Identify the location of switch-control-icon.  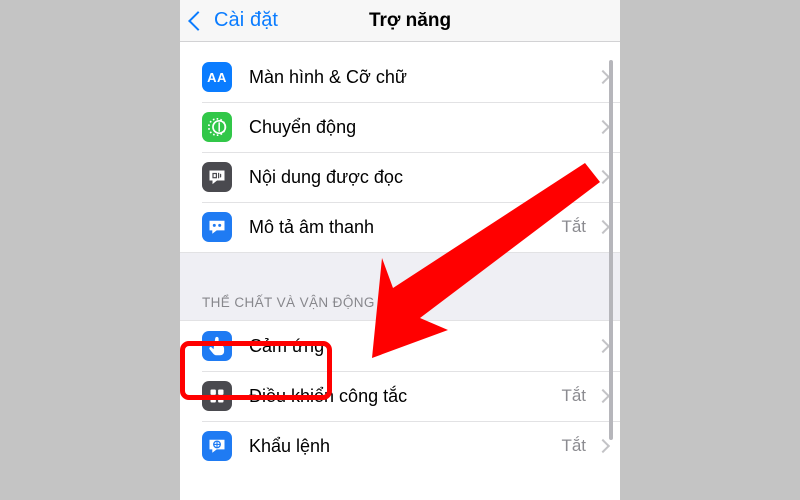
(217, 396).